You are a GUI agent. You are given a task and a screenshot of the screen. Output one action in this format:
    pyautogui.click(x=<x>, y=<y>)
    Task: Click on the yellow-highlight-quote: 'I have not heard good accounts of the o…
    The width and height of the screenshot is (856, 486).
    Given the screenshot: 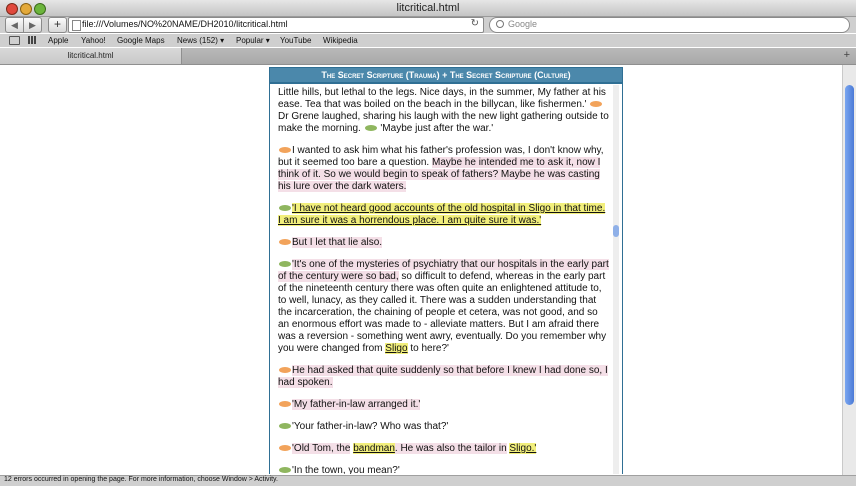 What is the action you would take?
    pyautogui.click(x=442, y=214)
    